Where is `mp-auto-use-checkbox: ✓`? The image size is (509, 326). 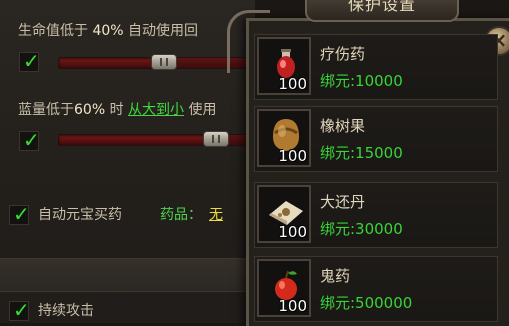 mp-auto-use-checkbox: ✓ is located at coordinates (29, 140).